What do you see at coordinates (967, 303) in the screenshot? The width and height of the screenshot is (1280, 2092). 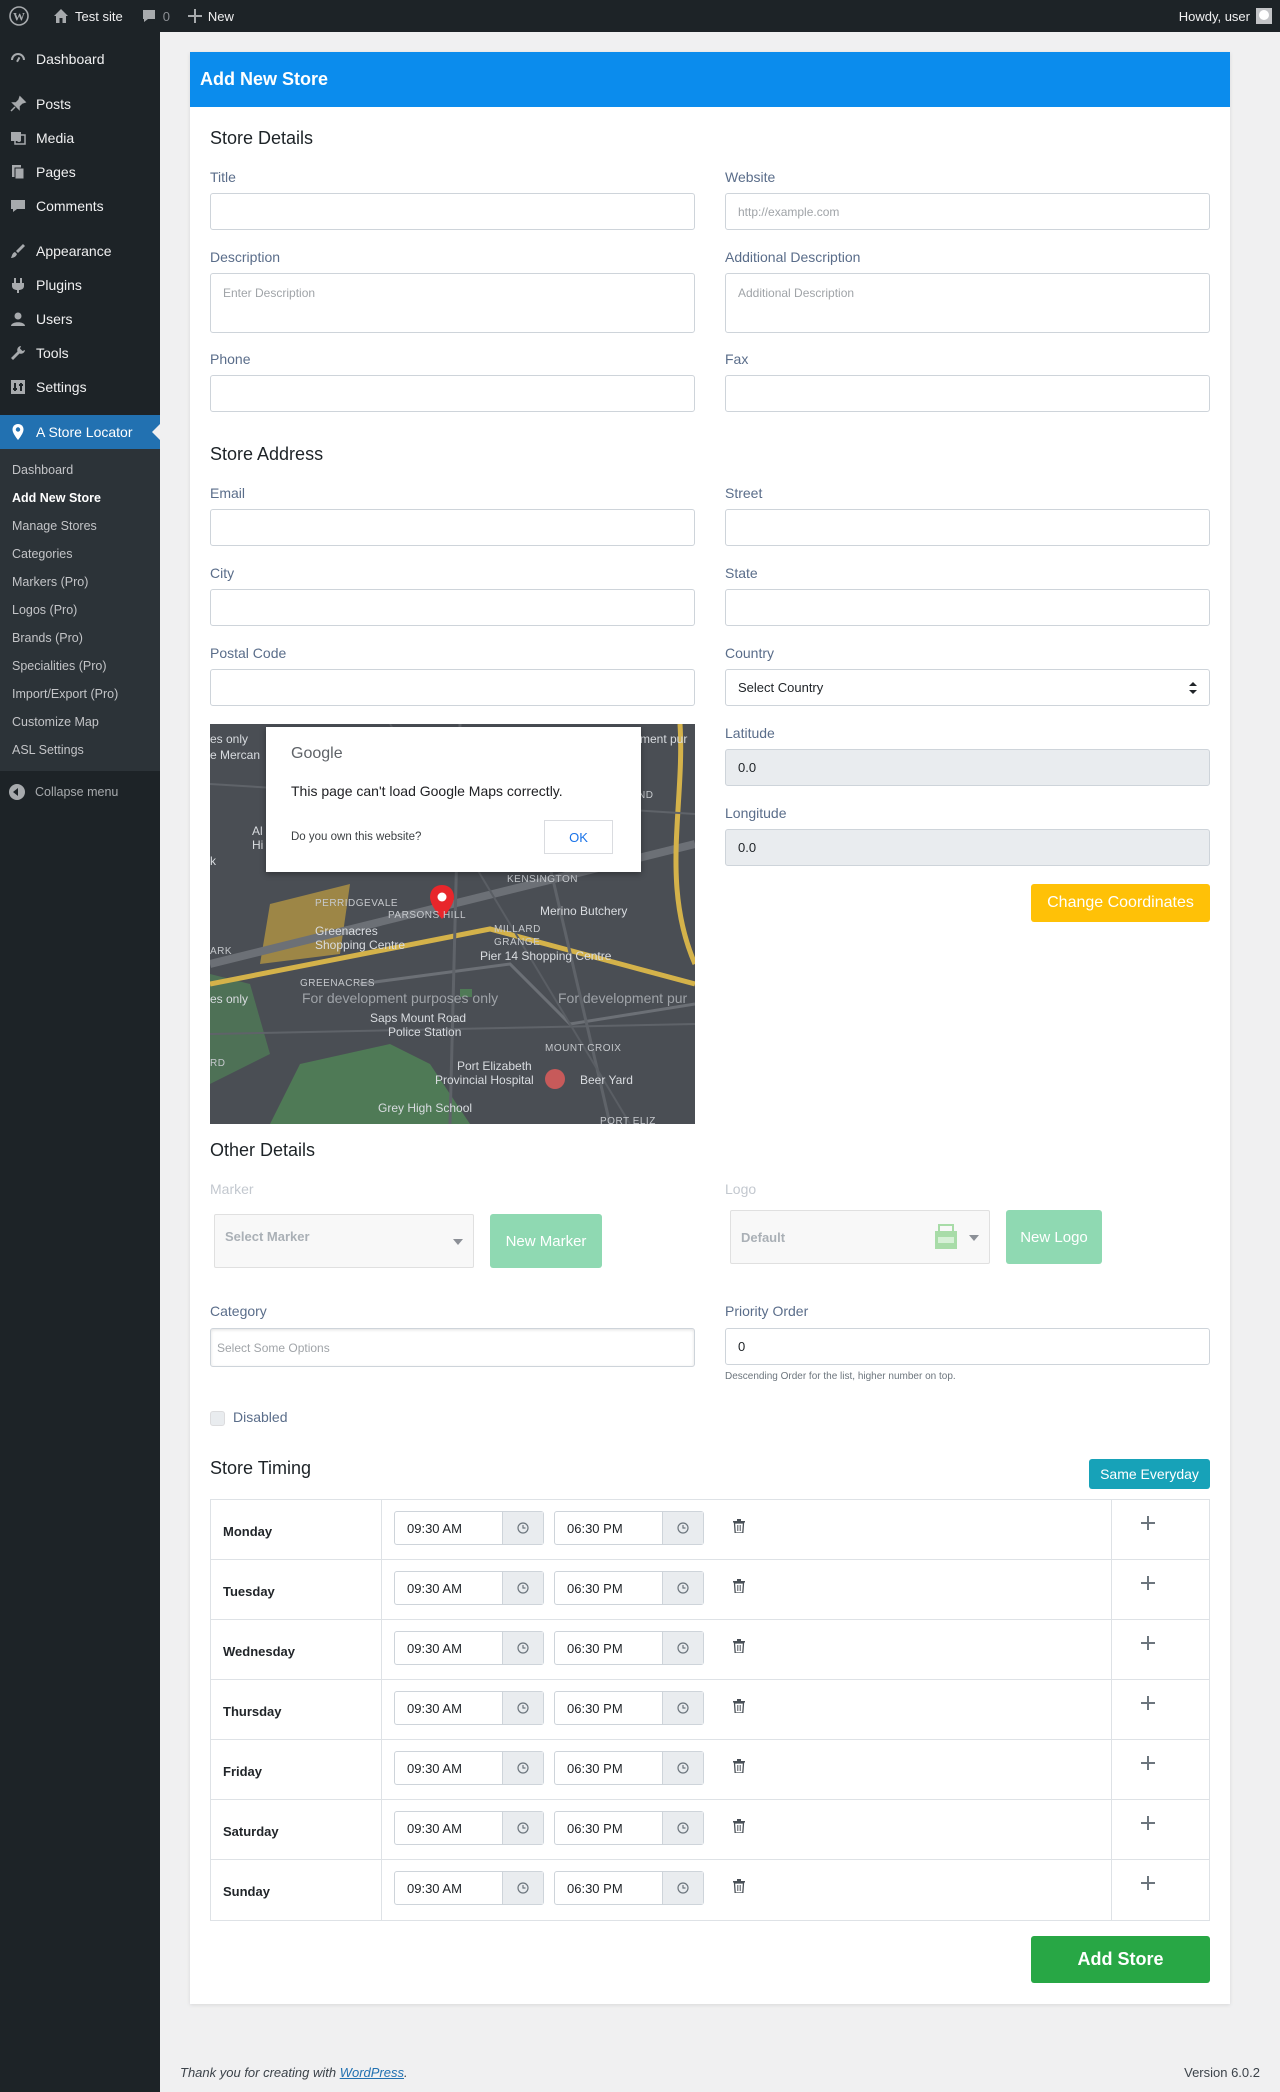 I see `additional-description-textarea: Additional Description` at bounding box center [967, 303].